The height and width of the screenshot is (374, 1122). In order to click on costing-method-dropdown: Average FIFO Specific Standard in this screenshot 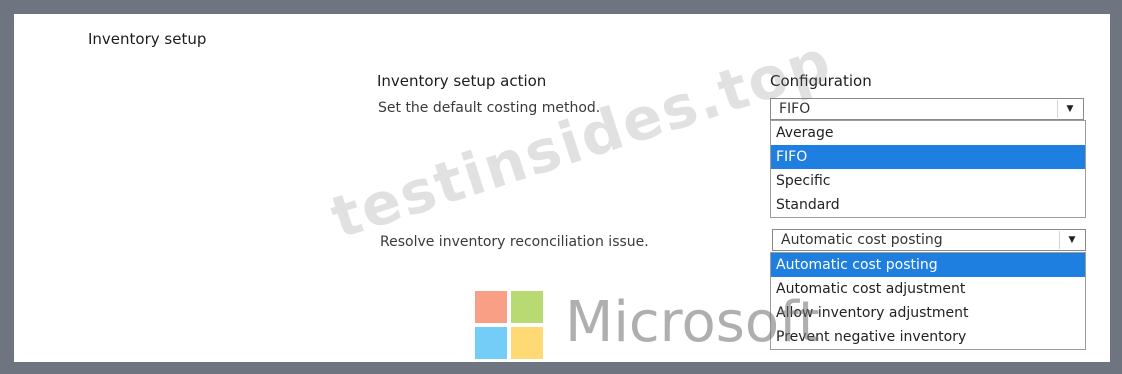, I will do `click(928, 169)`.